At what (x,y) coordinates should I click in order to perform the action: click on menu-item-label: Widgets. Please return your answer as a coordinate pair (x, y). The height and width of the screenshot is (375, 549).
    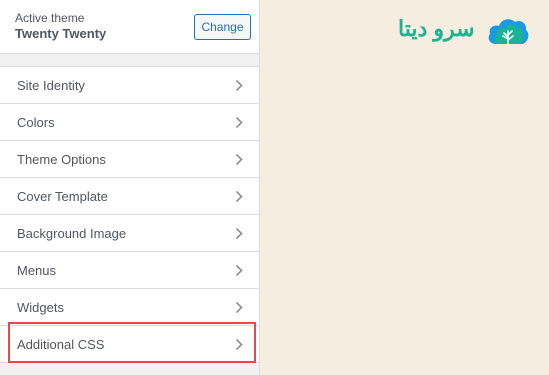
    Looking at the image, I should click on (40, 307).